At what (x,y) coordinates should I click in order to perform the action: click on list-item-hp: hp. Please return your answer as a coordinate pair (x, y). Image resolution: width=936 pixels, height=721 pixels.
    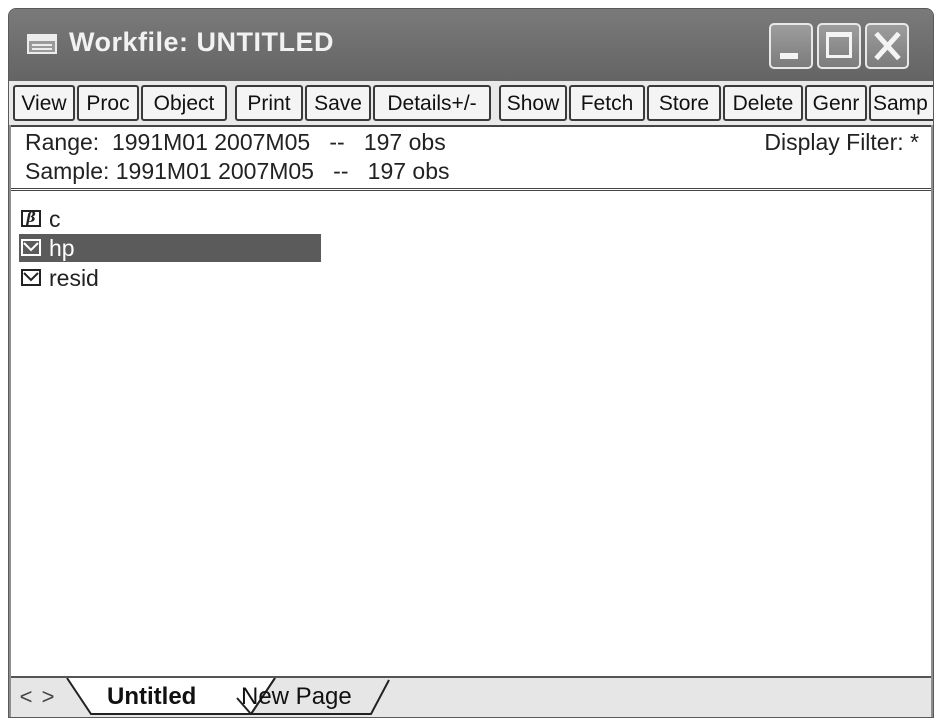
    Looking at the image, I should click on (170, 248).